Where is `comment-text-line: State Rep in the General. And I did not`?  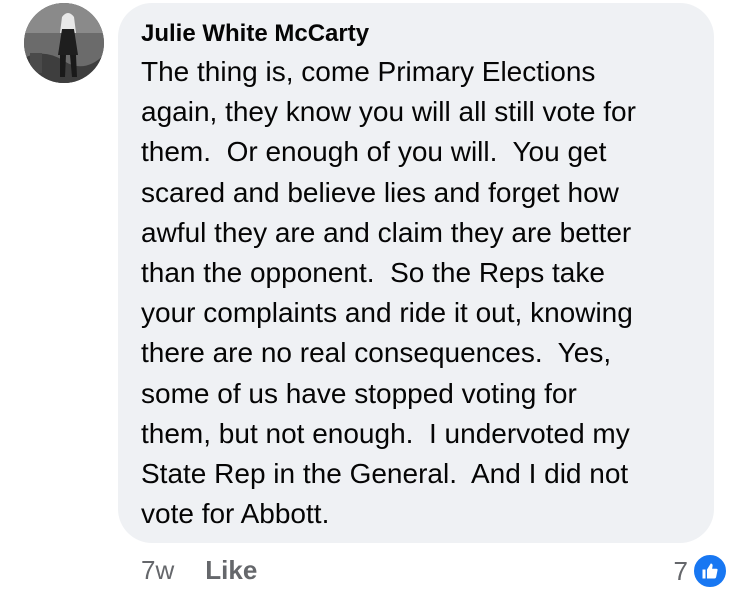 comment-text-line: State Rep in the General. And I did not is located at coordinates (385, 474).